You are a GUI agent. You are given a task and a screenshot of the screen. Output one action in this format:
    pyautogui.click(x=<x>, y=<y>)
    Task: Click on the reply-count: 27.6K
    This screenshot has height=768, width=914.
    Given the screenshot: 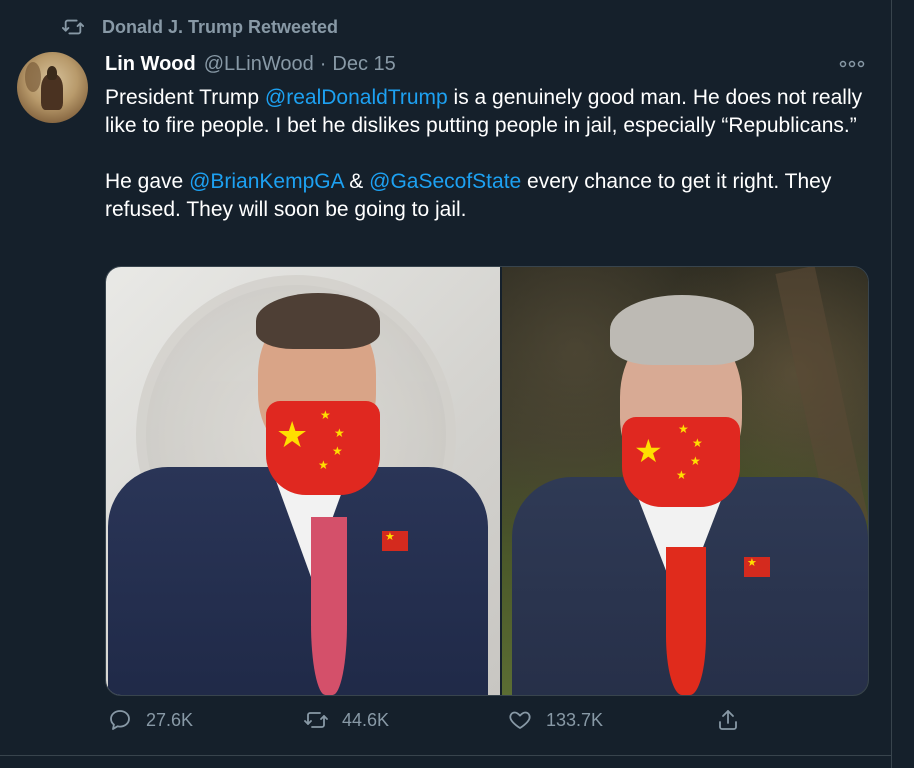 What is the action you would take?
    pyautogui.click(x=170, y=719)
    